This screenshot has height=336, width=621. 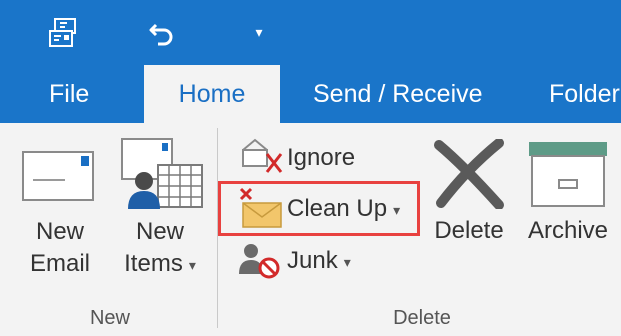 I want to click on cleanup-button: Clean Up ▾, so click(x=325, y=209).